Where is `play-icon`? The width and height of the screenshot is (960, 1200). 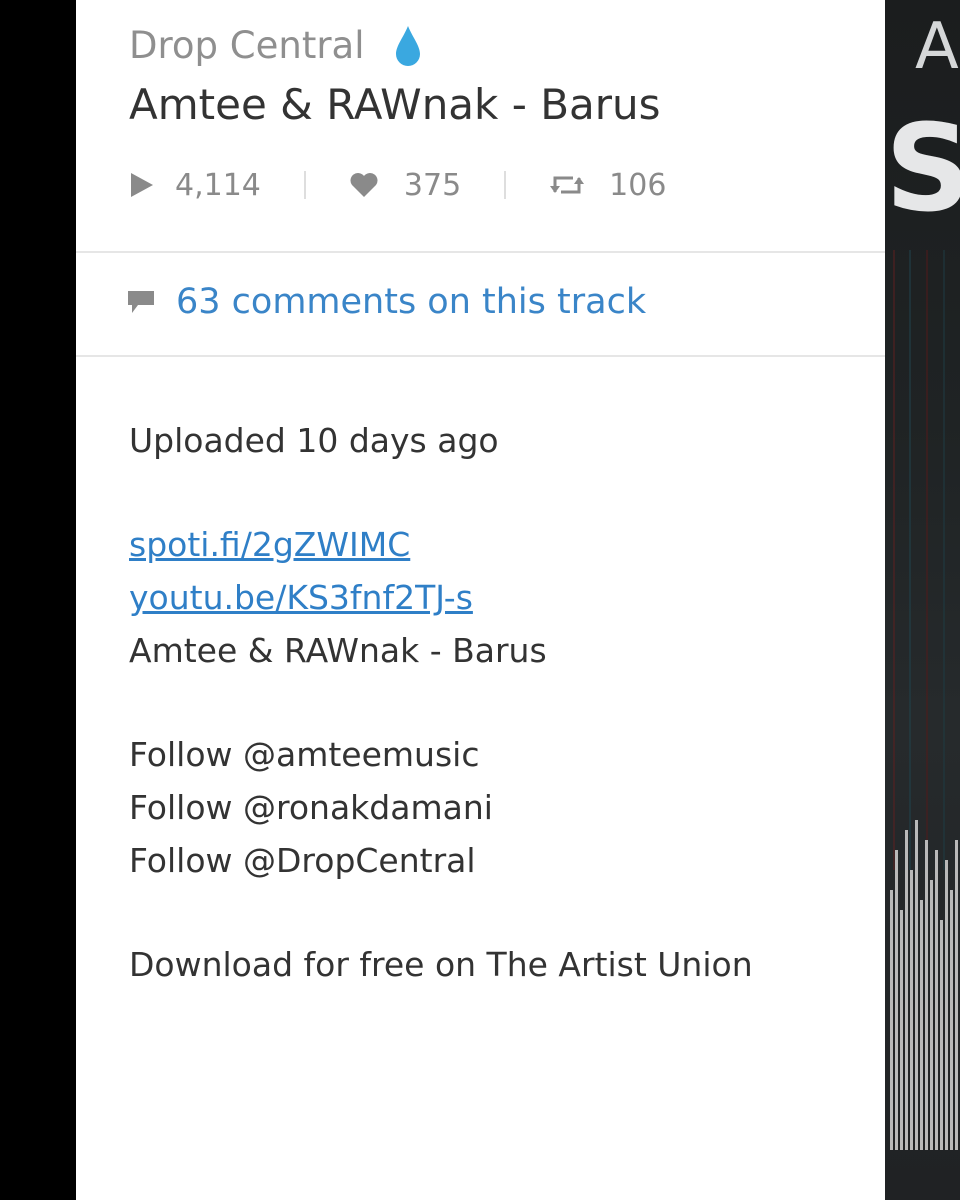
play-icon is located at coordinates (142, 185).